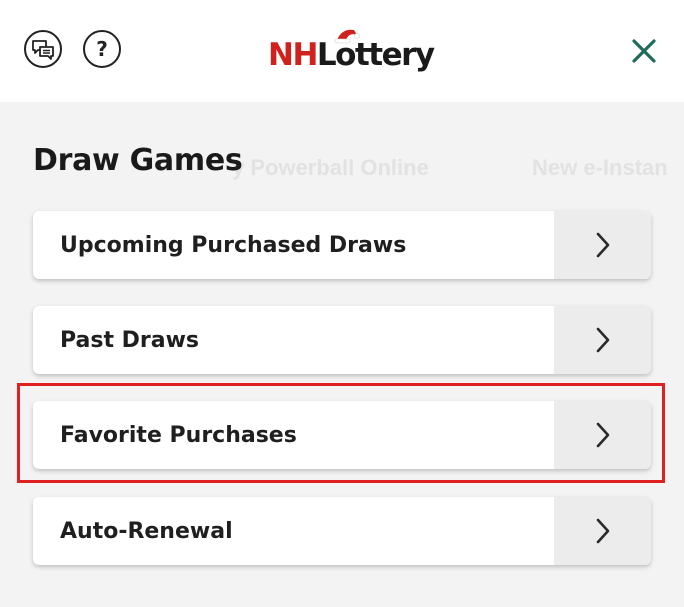 This screenshot has width=684, height=607. I want to click on menu-item-label: Auto-Renewal, so click(146, 531).